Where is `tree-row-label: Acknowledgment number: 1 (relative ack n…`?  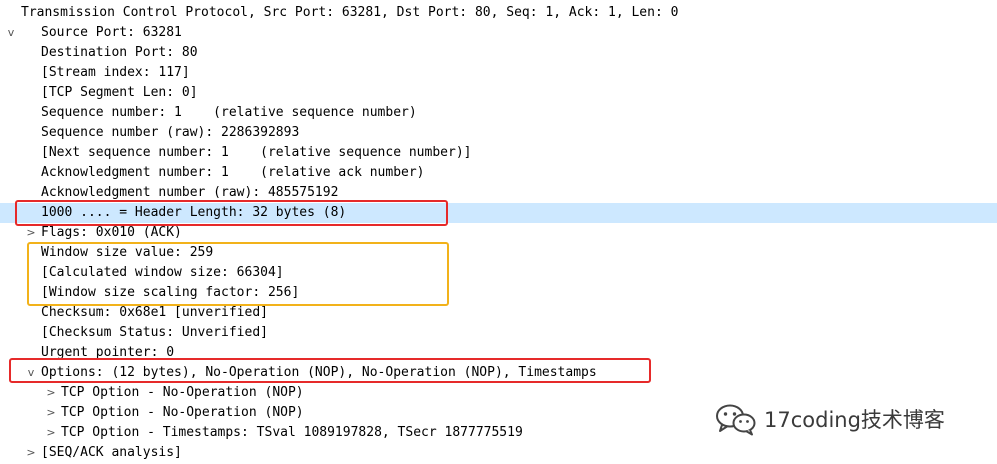 tree-row-label: Acknowledgment number: 1 (relative ack n… is located at coordinates (233, 172).